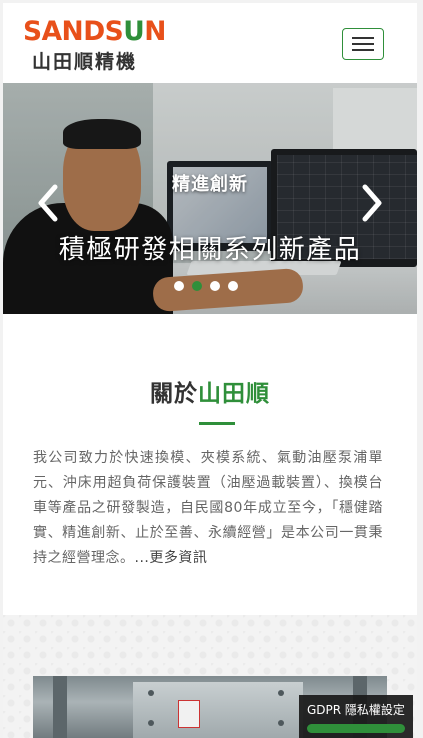 The image size is (423, 738). Describe the element at coordinates (206, 287) in the screenshot. I see `carousel-indicators` at that location.